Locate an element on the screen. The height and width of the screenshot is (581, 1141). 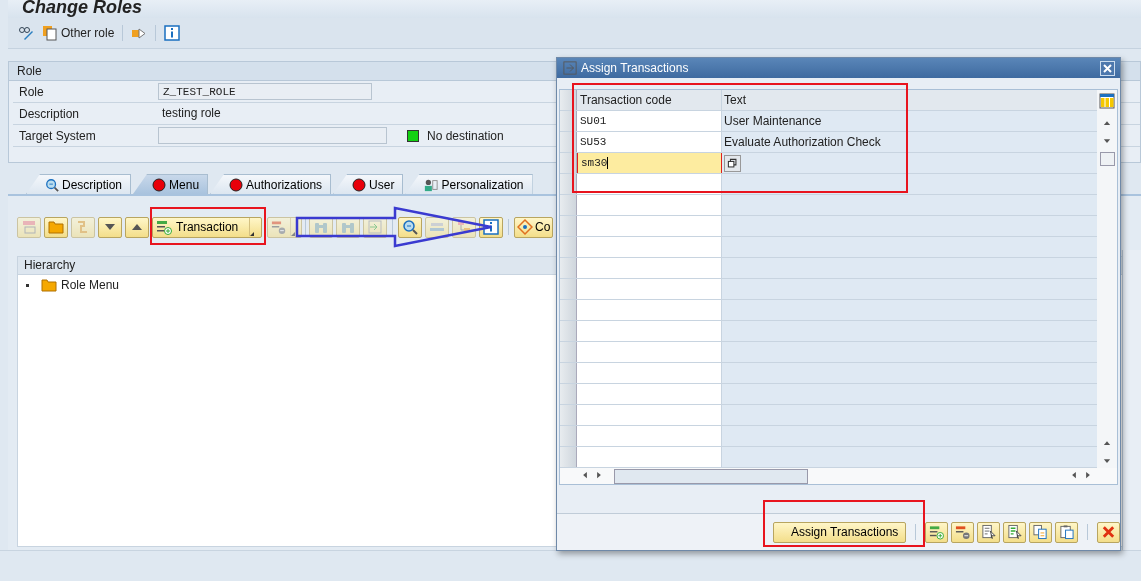
remove-button is located at coordinates (284, 227).